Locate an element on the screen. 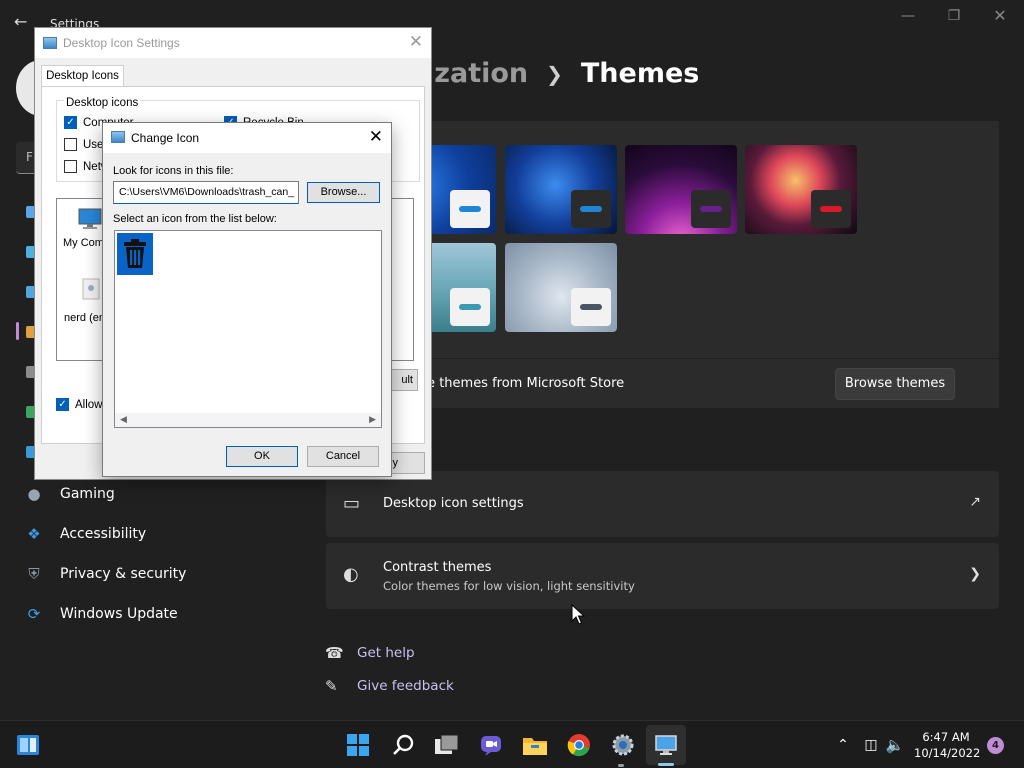 This screenshot has width=1024, height=768. page-title: Themes is located at coordinates (640, 73).